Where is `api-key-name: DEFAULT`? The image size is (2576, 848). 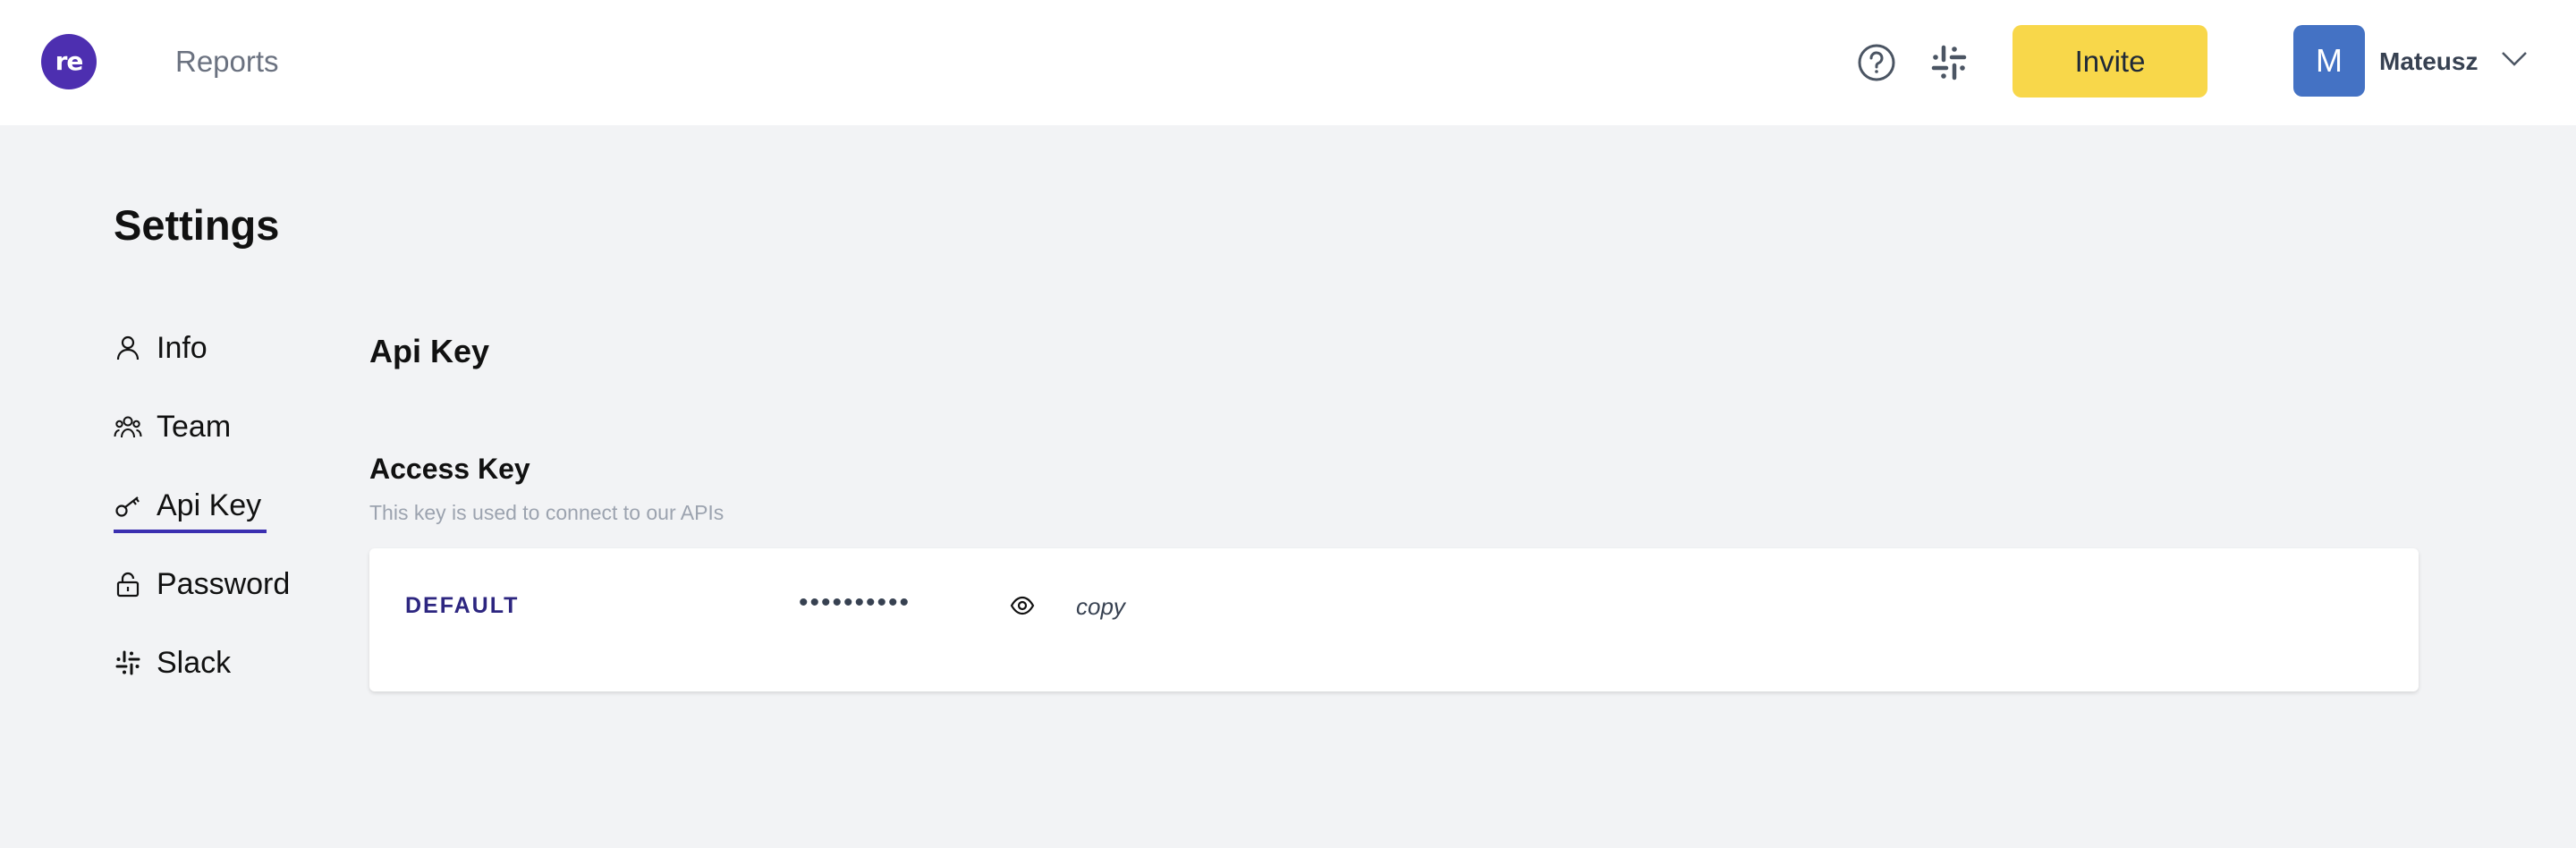 api-key-name: DEFAULT is located at coordinates (462, 605).